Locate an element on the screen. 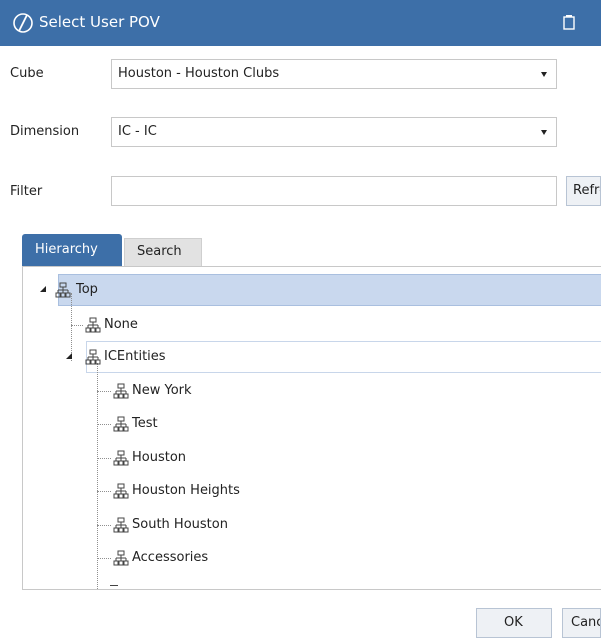 This screenshot has width=601, height=638. restore-window-icon is located at coordinates (569, 22).